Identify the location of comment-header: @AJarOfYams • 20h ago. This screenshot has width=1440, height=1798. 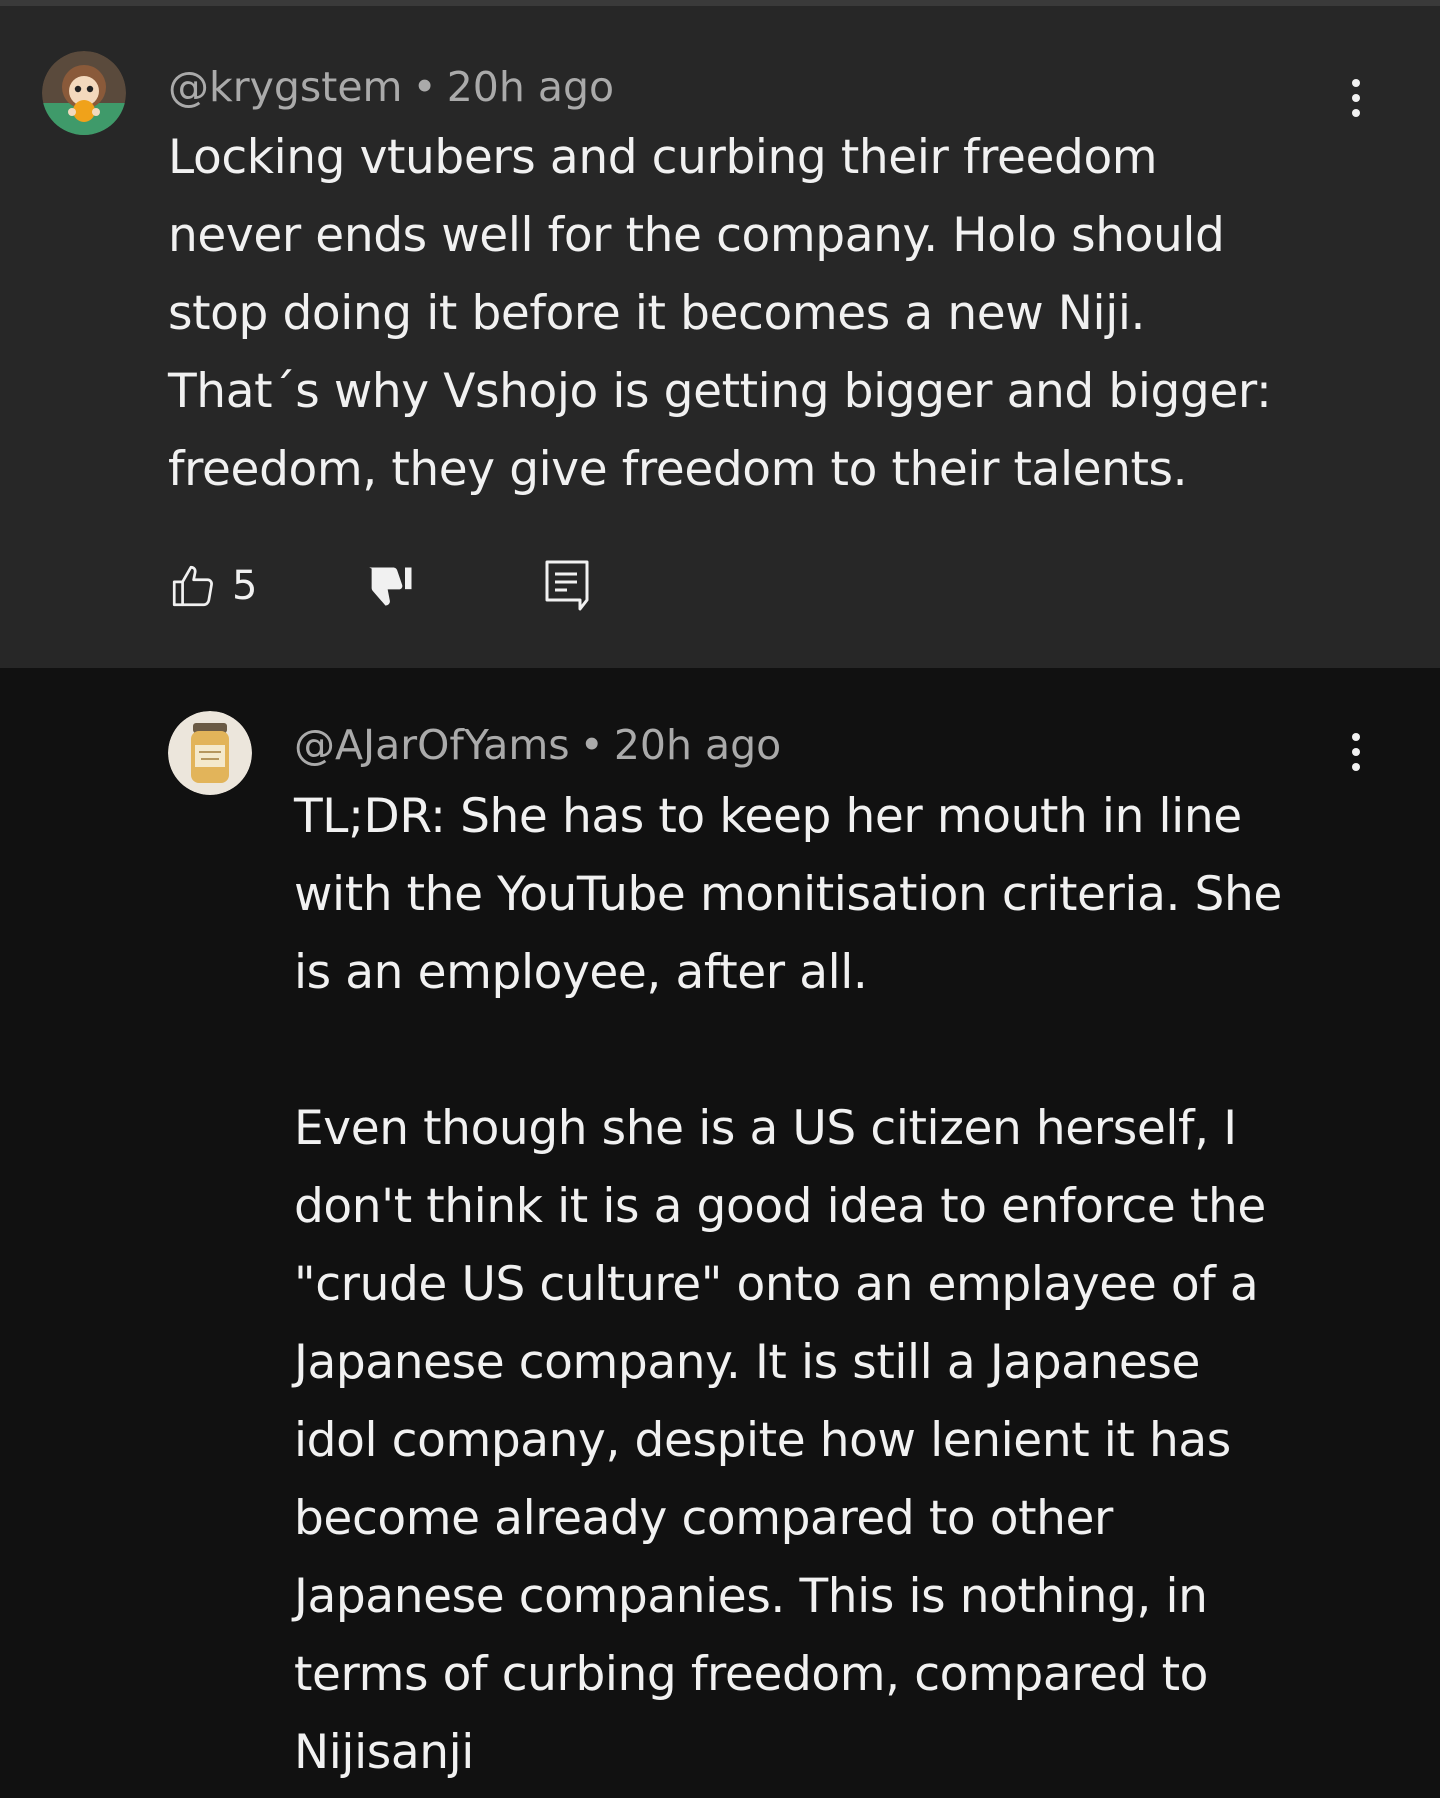
(537, 745).